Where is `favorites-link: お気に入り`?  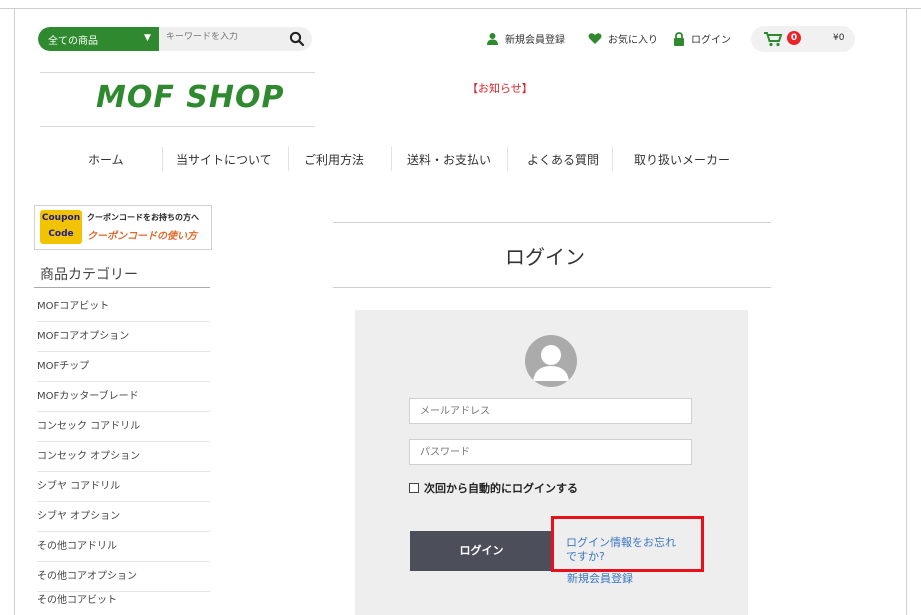
favorites-link: お気に入り is located at coordinates (623, 38).